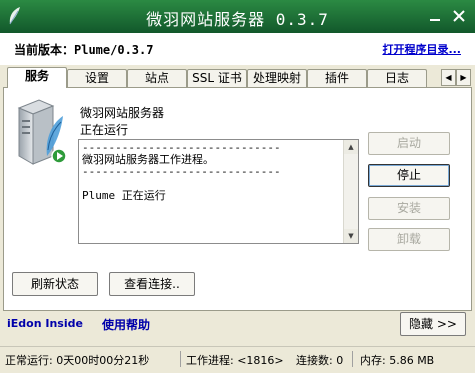  Describe the element at coordinates (45, 323) in the screenshot. I see `iedon-inside-link: iEdon Inside` at that location.